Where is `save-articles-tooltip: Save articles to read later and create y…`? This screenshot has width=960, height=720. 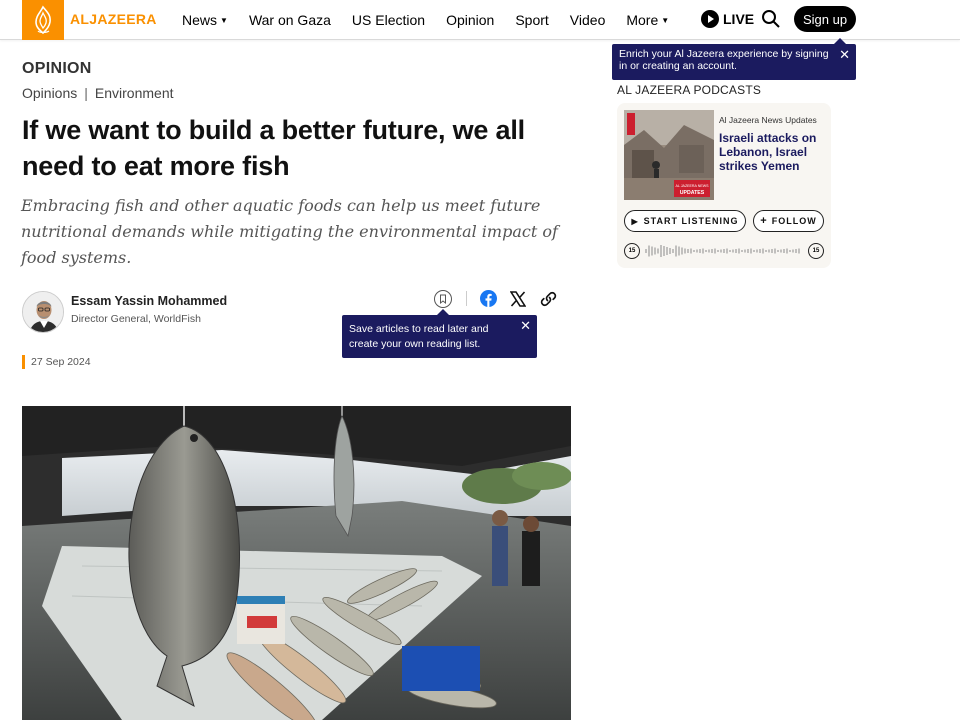 save-articles-tooltip: Save articles to read later and create y… is located at coordinates (439, 333).